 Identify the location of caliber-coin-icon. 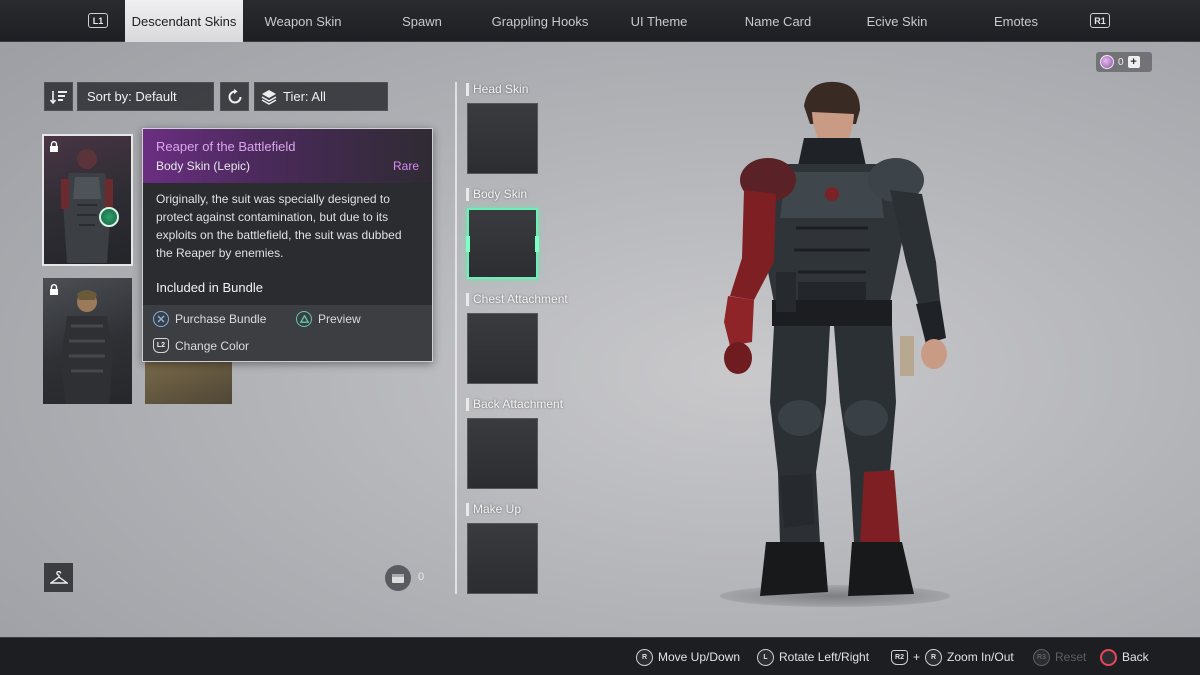
(1107, 62).